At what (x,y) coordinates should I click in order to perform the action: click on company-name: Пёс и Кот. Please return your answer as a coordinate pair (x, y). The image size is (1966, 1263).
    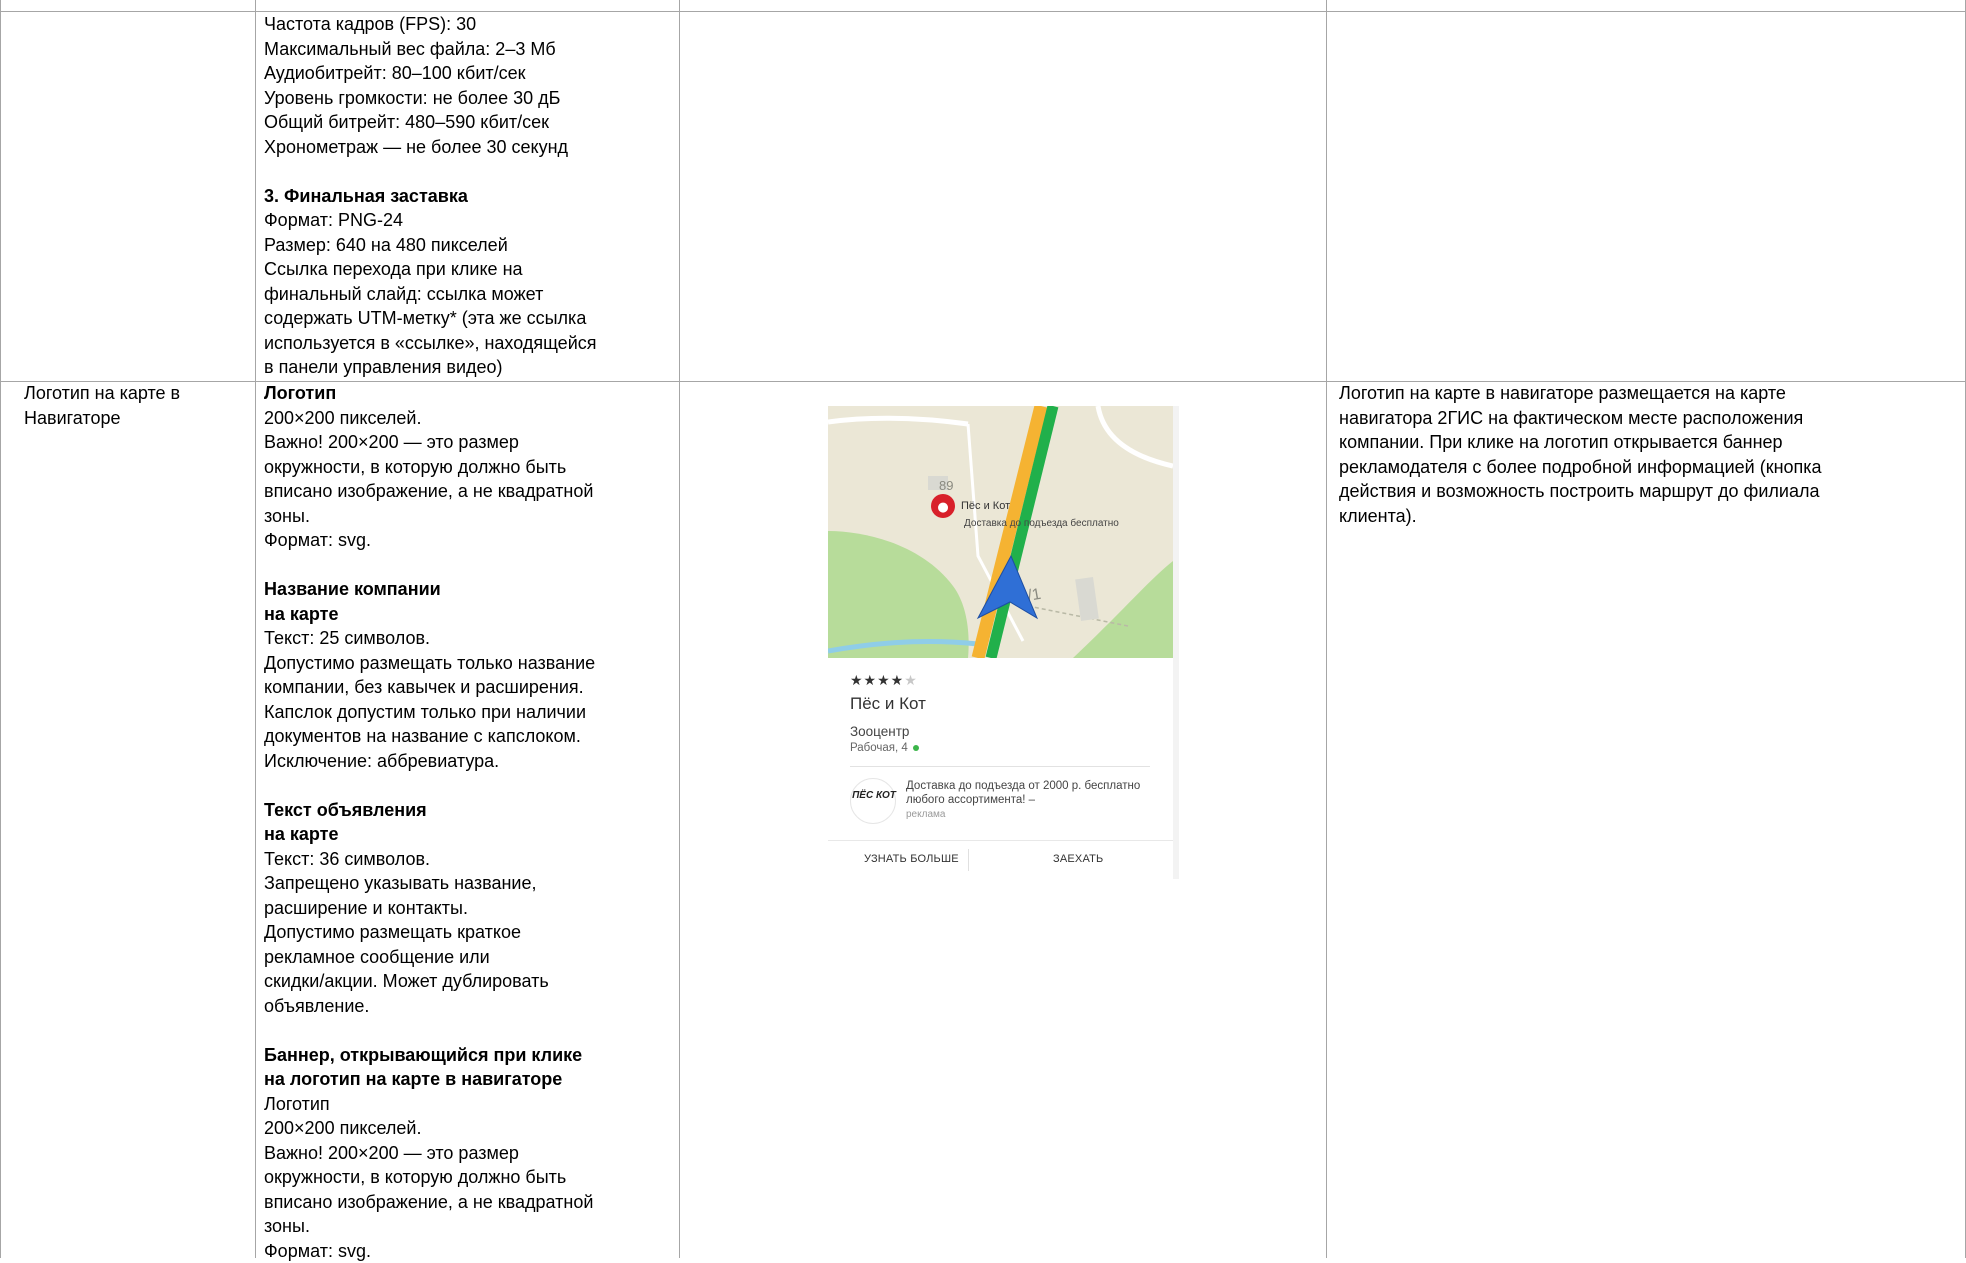
    Looking at the image, I should click on (888, 704).